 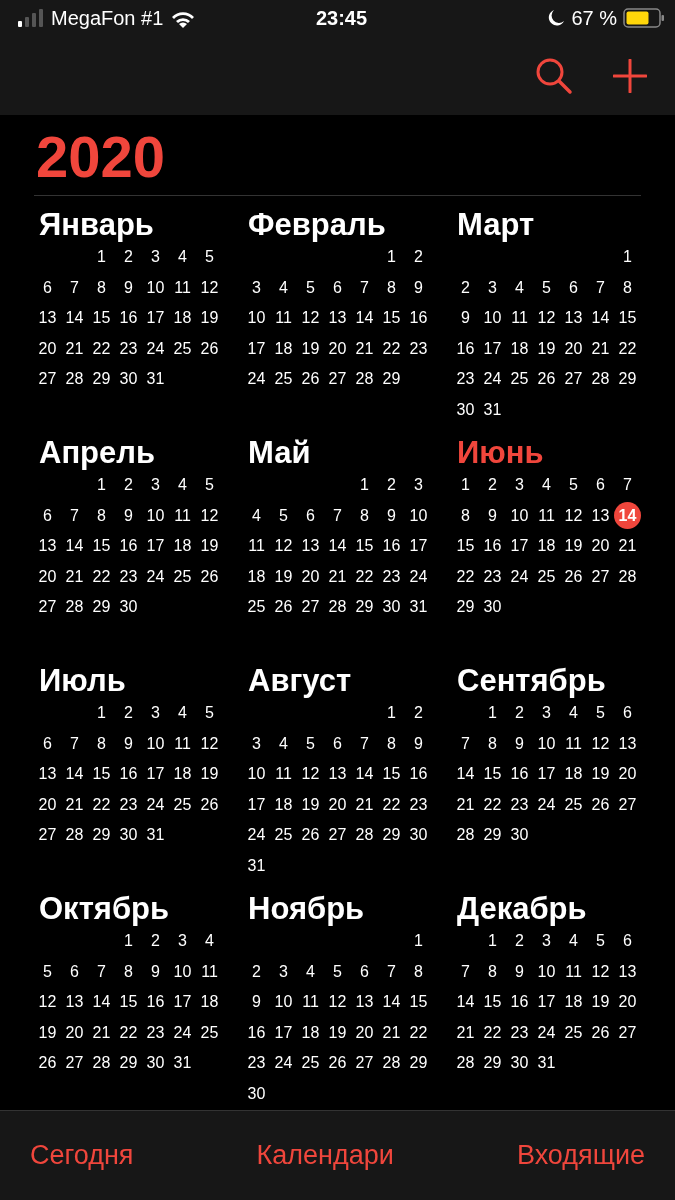 I want to click on month-title: Январь, so click(x=94, y=225).